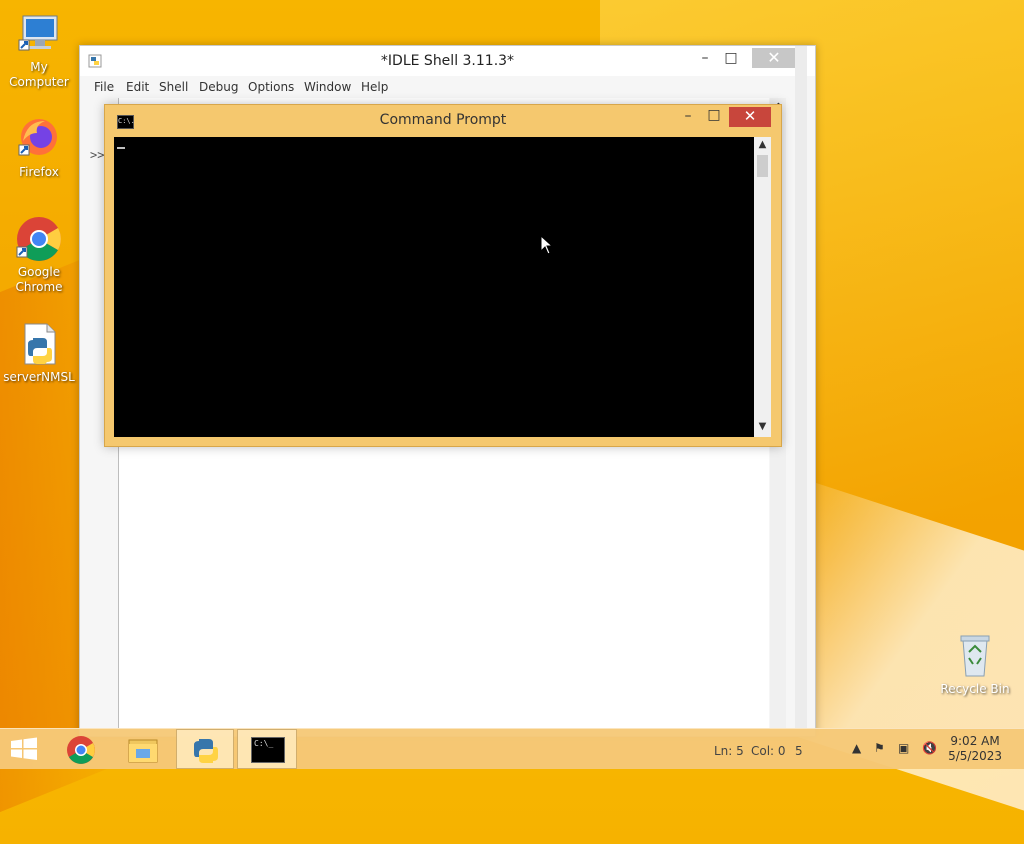  Describe the element at coordinates (39, 74) in the screenshot. I see `desktop-icon-label: My Computer` at that location.